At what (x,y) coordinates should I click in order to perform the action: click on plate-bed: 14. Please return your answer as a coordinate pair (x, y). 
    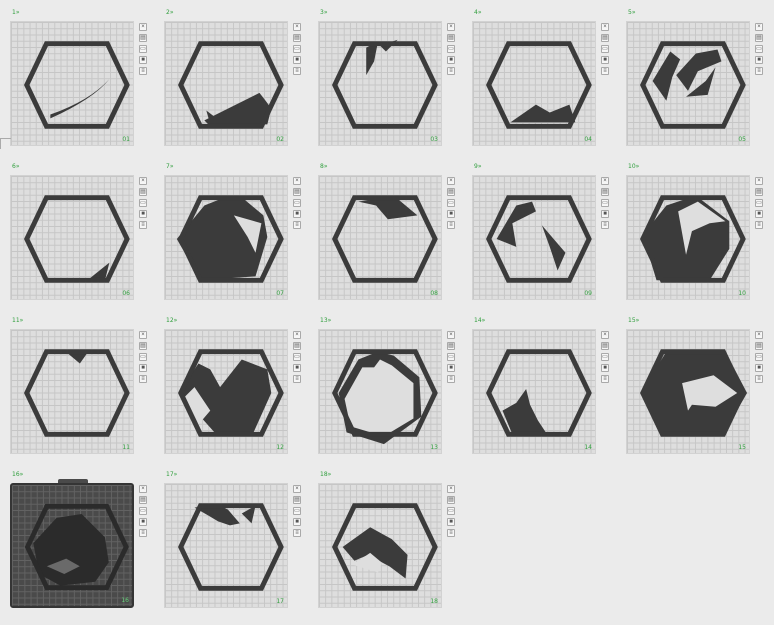
    Looking at the image, I should click on (534, 391).